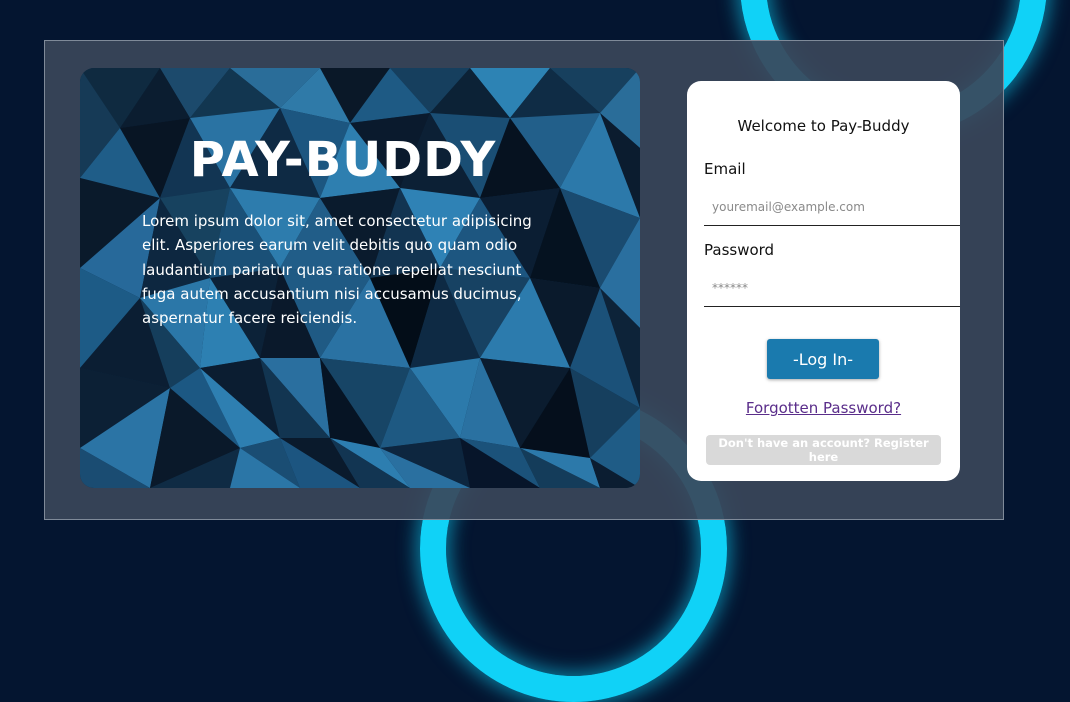  What do you see at coordinates (823, 450) in the screenshot?
I see `register-button: Don't have an account? Register here` at bounding box center [823, 450].